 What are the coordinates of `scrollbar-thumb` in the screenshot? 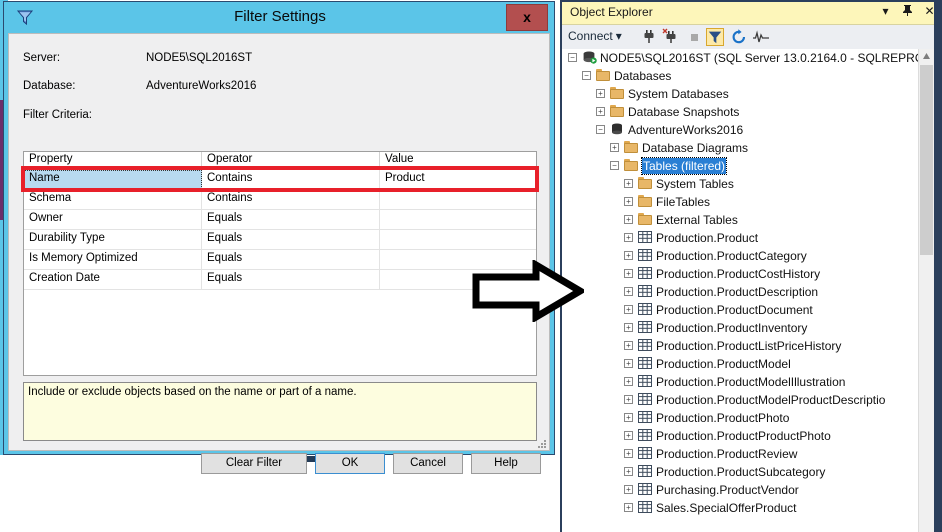 It's located at (926, 160).